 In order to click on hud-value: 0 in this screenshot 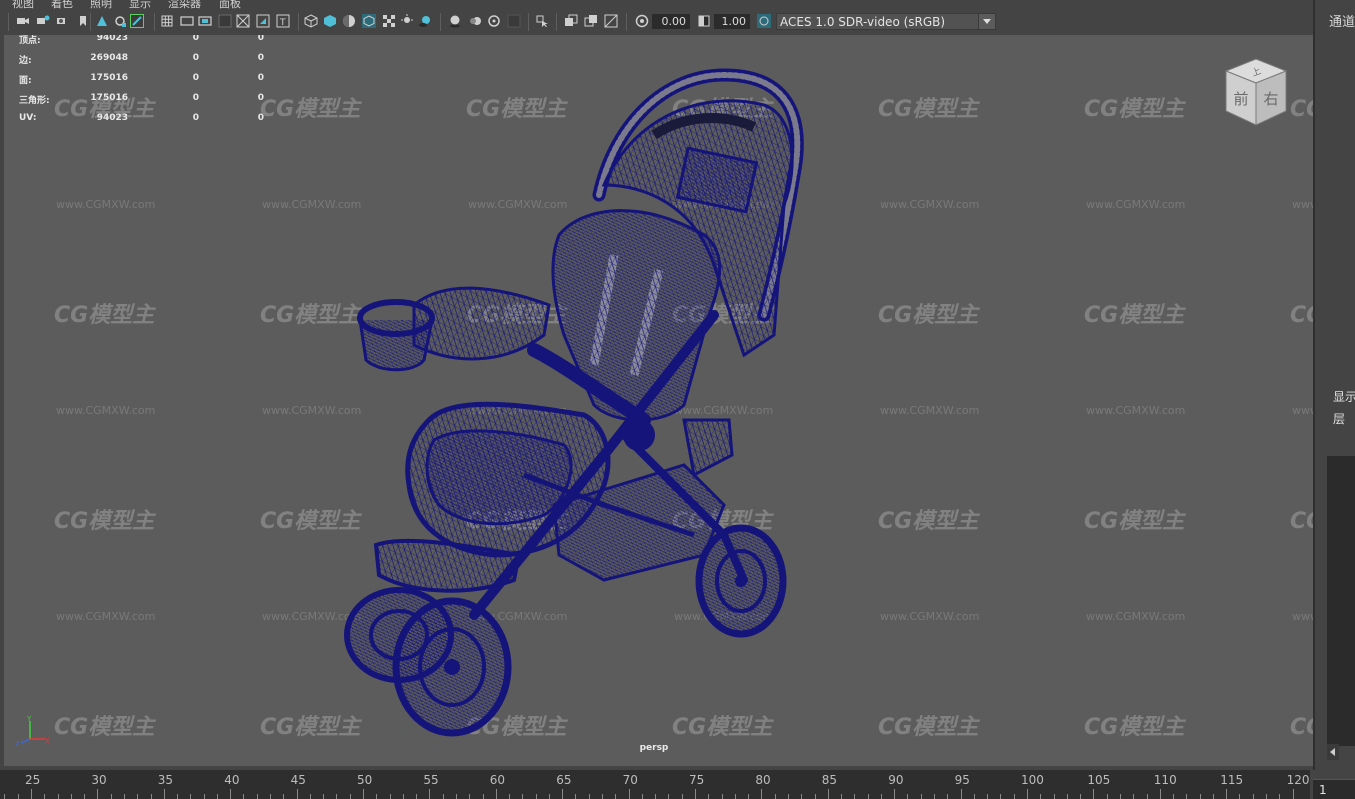, I will do `click(260, 78)`.